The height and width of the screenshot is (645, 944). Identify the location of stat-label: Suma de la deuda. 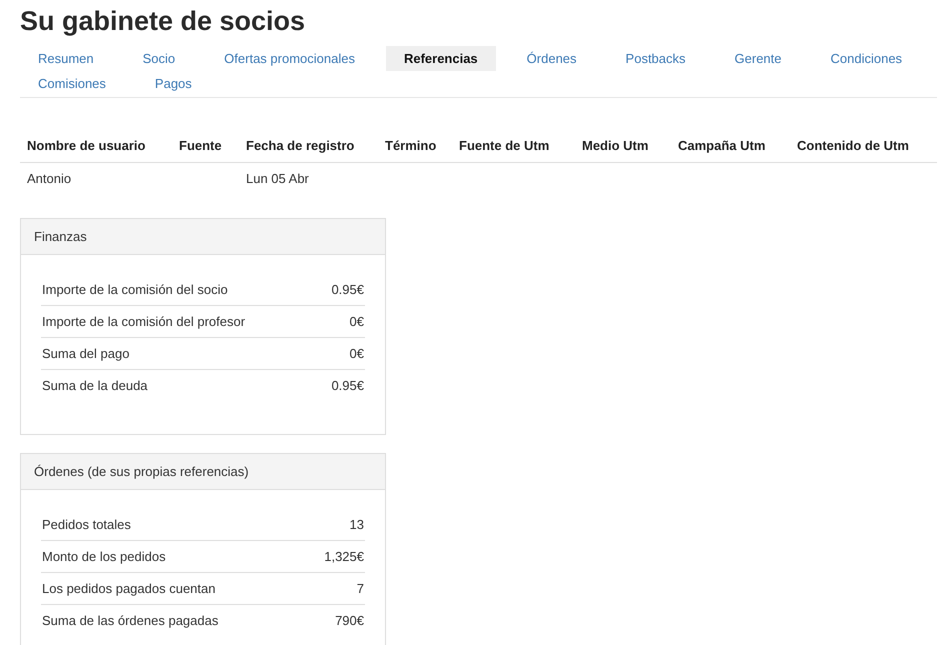
(94, 385).